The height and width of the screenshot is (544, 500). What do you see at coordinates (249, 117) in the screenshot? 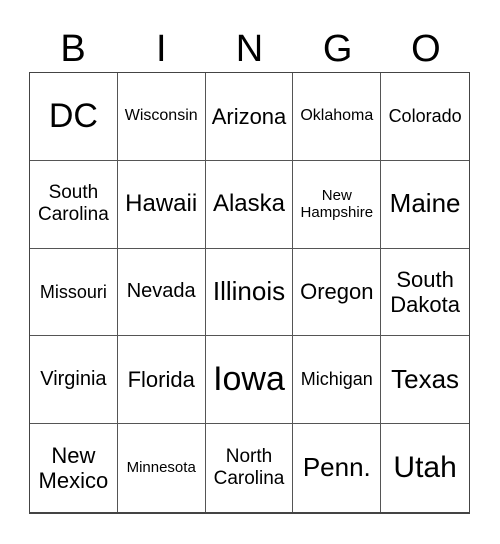
I see `bingo-cell: Arizona` at bounding box center [249, 117].